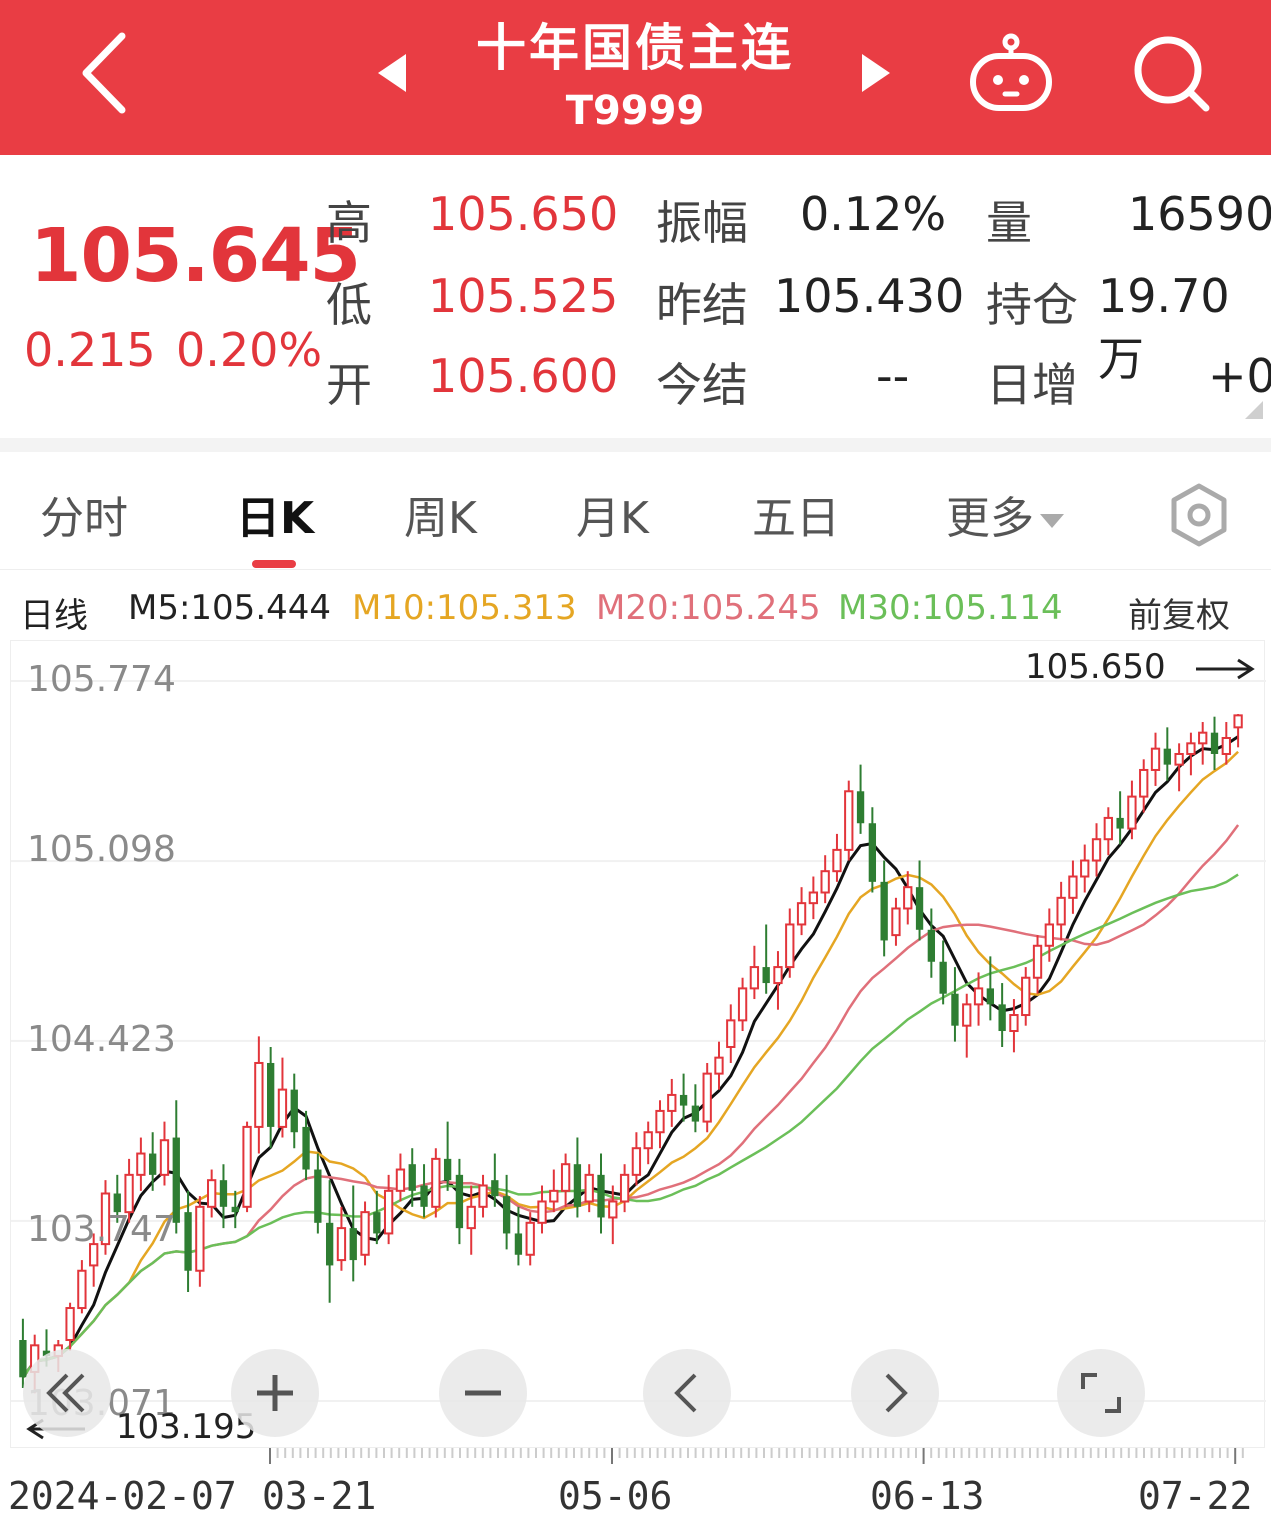 This screenshot has height=1523, width=1271. What do you see at coordinates (1199, 515) in the screenshot?
I see `chart-settings-button` at bounding box center [1199, 515].